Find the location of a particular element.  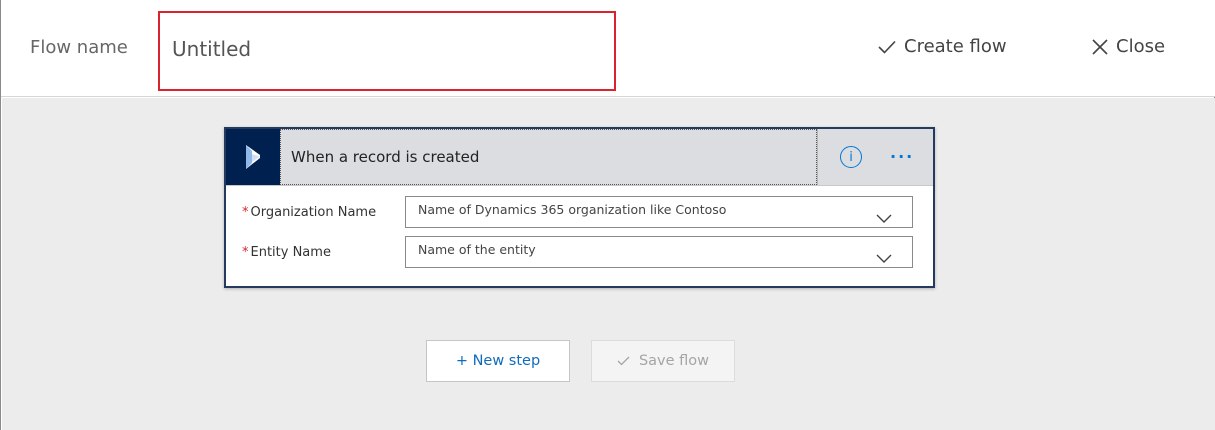

create-flow-label: Create flow is located at coordinates (955, 46).